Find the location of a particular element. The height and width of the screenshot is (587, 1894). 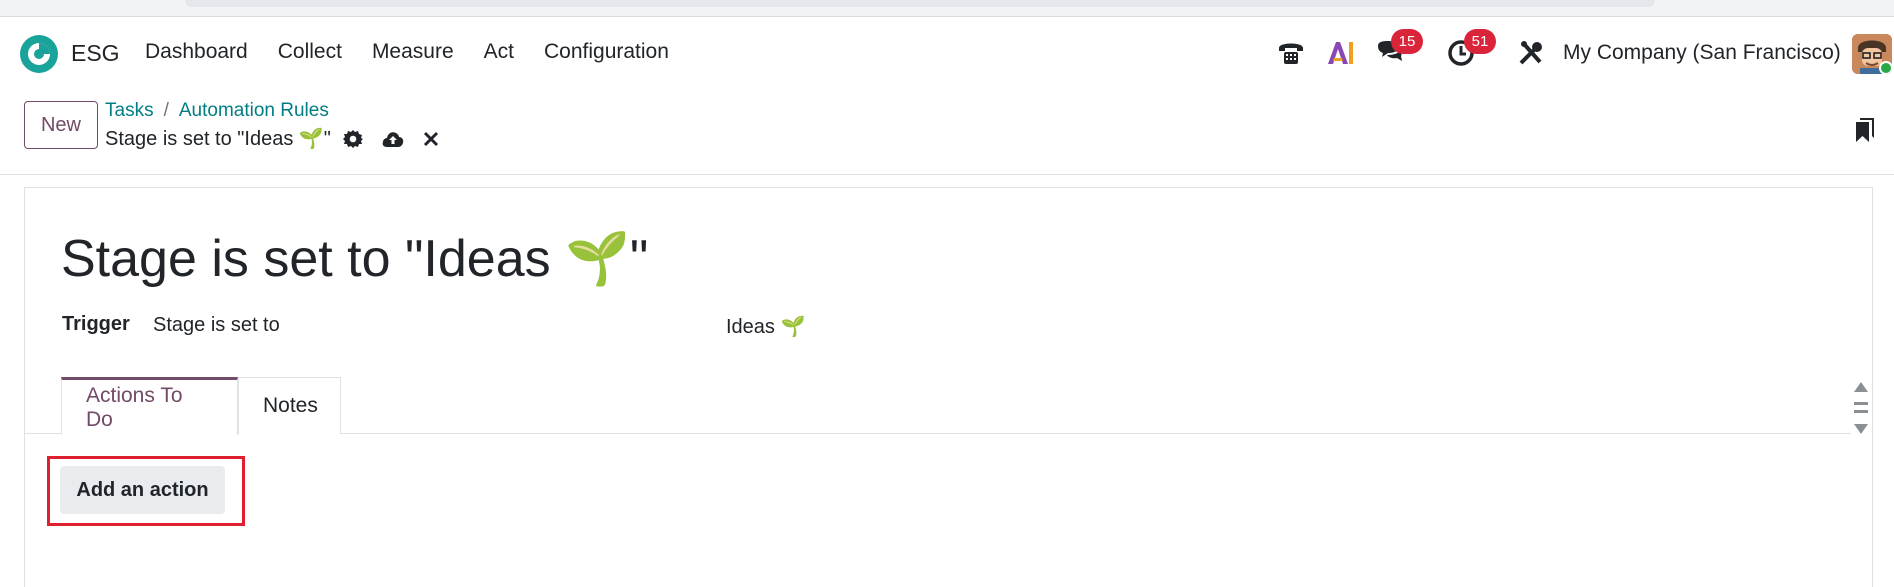

user-avatar is located at coordinates (1872, 54).